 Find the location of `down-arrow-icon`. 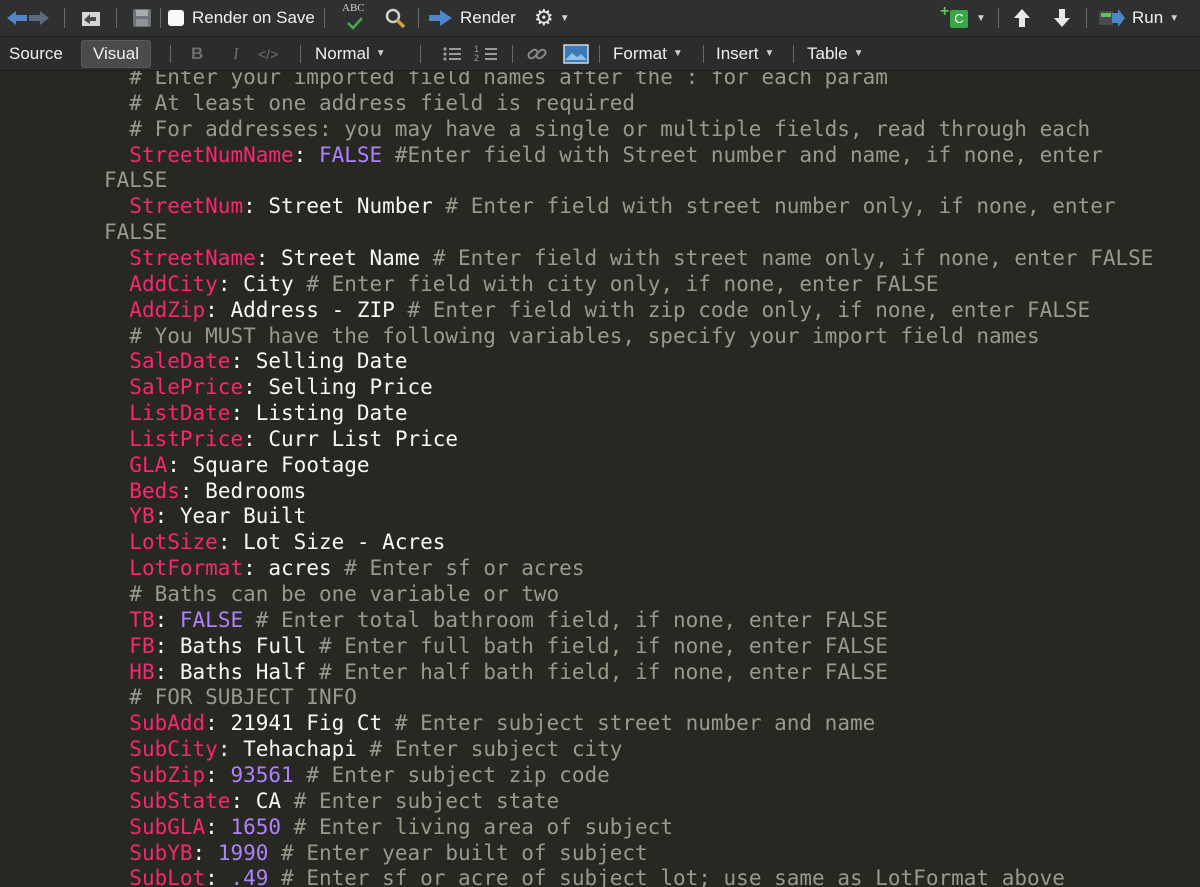

down-arrow-icon is located at coordinates (1062, 18).